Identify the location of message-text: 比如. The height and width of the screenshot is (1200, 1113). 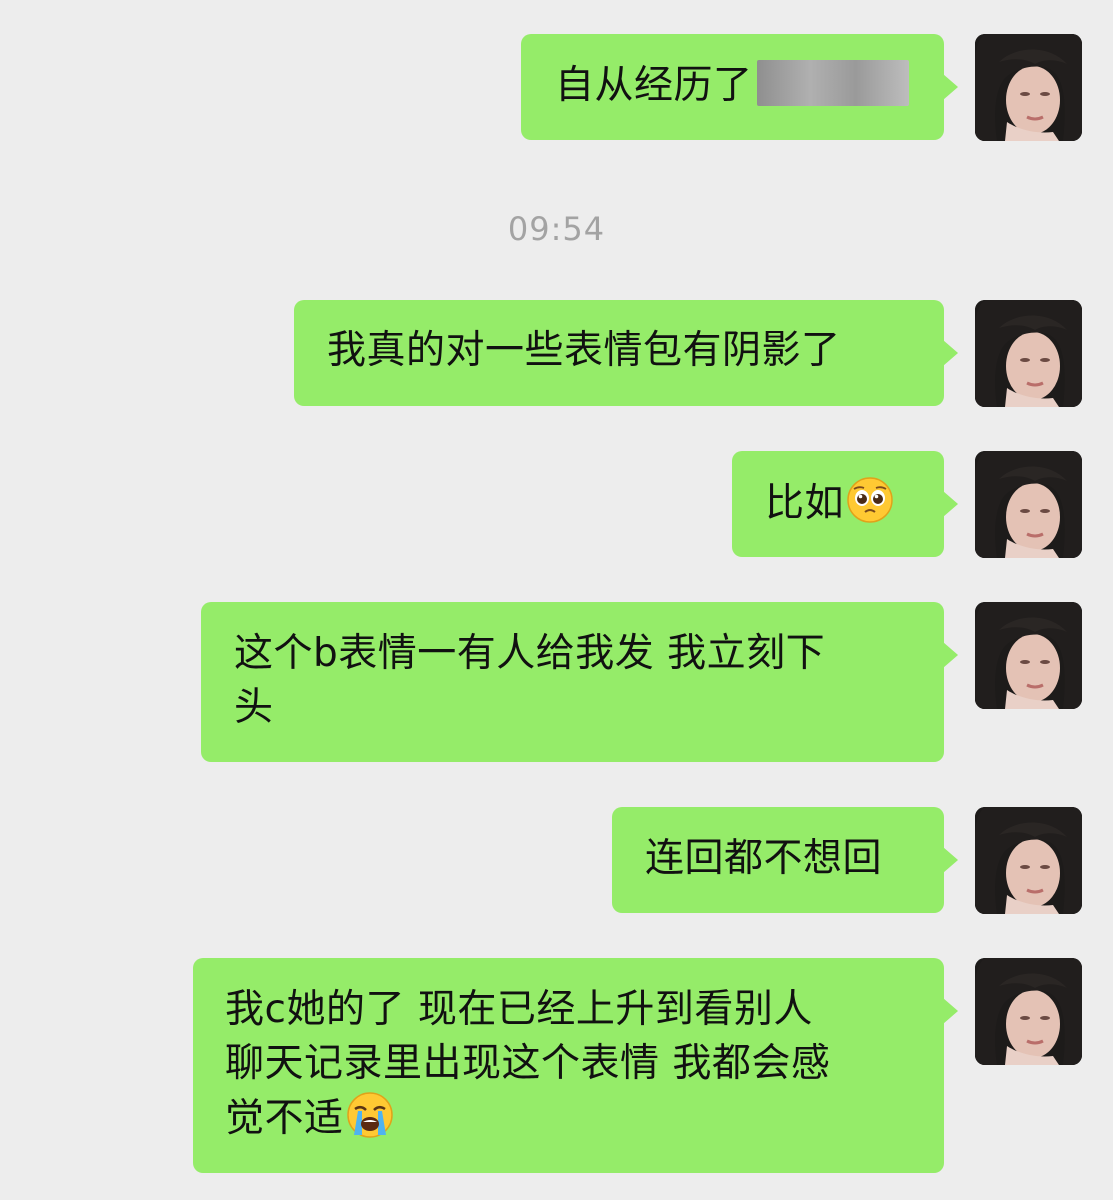
(805, 503).